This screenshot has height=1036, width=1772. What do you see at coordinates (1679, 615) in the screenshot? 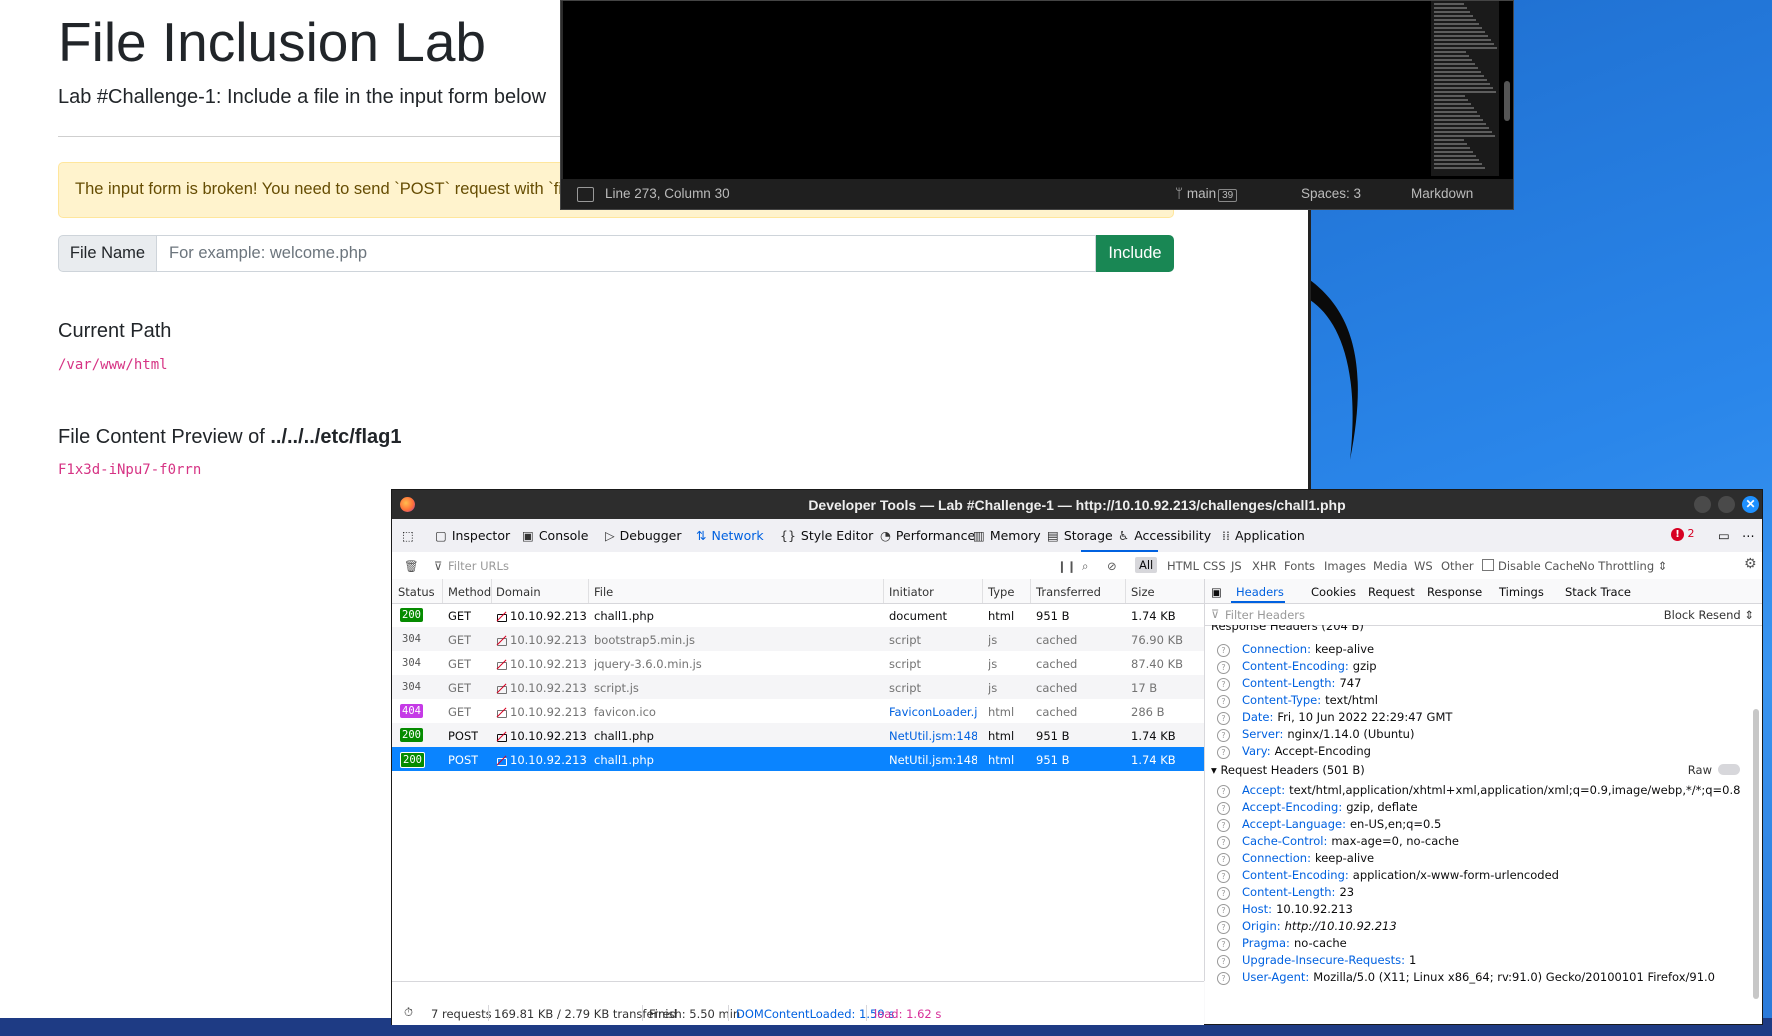
I see `block-button: Block` at bounding box center [1679, 615].